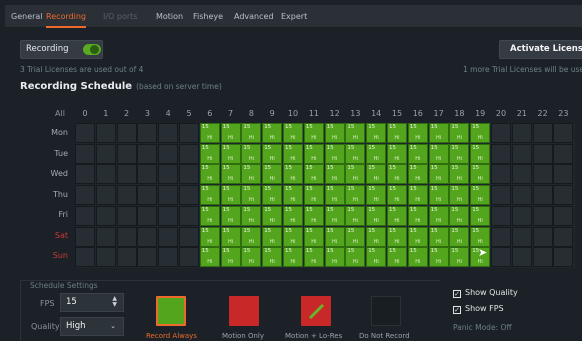 This screenshot has height=341, width=582. Describe the element at coordinates (92, 326) in the screenshot. I see `quality-select: High ⌄` at that location.